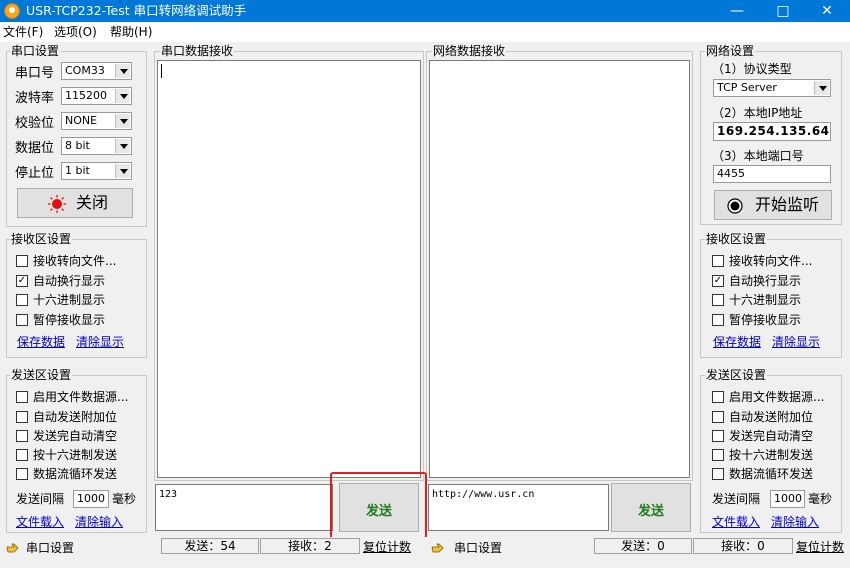  What do you see at coordinates (35, 51) in the screenshot?
I see `serial-settings-title: 串口设置` at bounding box center [35, 51].